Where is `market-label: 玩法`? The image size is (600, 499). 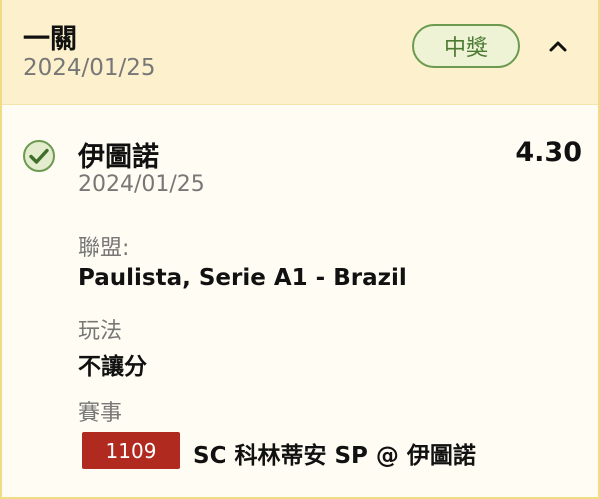 market-label: 玩法 is located at coordinates (100, 331).